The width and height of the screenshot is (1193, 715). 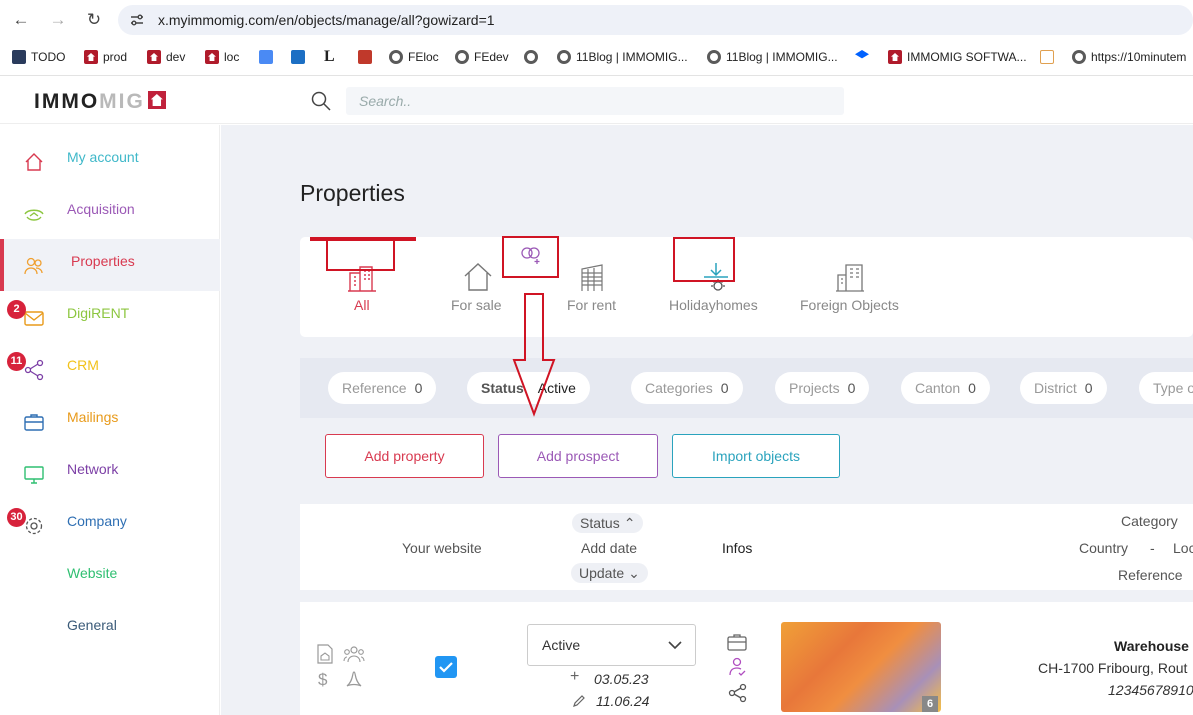 What do you see at coordinates (110, 161) in the screenshot?
I see `sidebar-item-my-account: My account` at bounding box center [110, 161].